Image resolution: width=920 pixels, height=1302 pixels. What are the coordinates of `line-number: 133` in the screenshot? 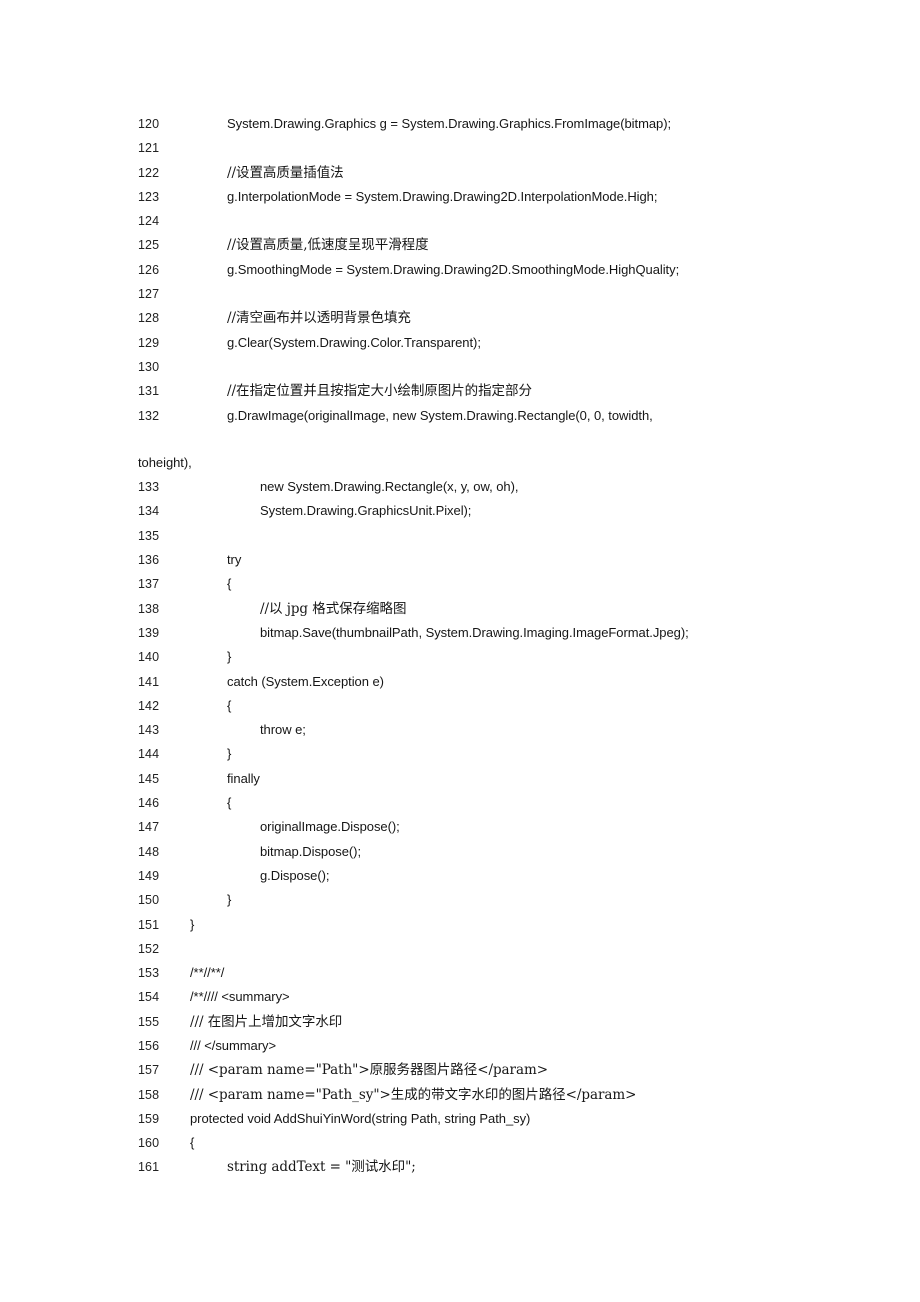 It's located at (149, 487).